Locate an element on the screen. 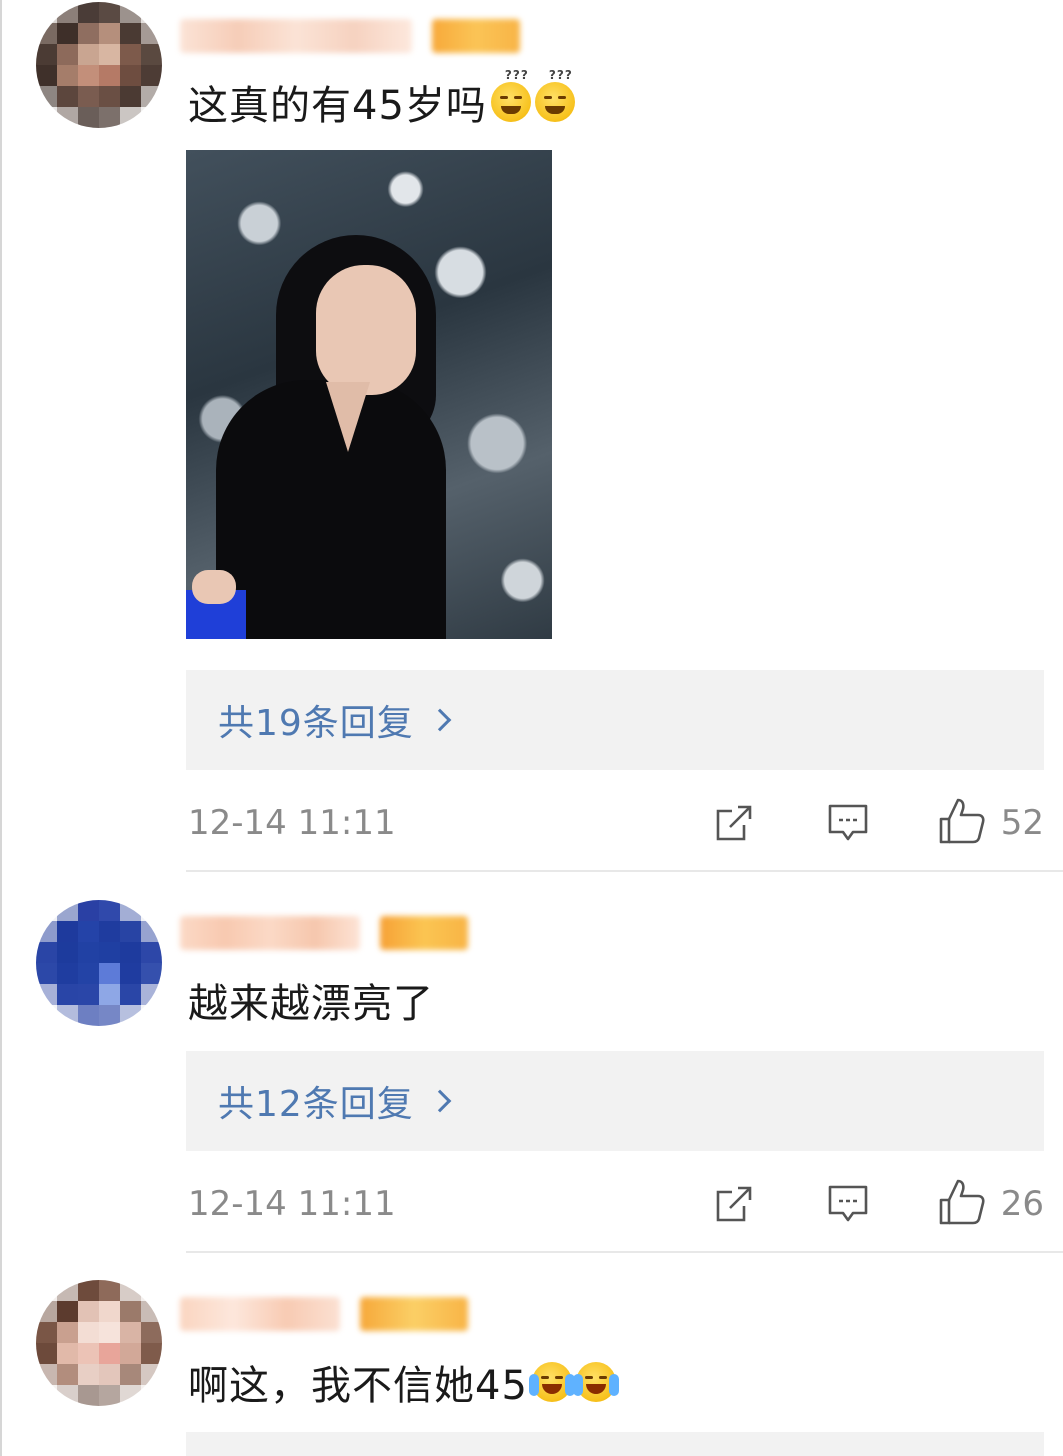 The image size is (1063, 1456). replies-label: 共19条回复 is located at coordinates (316, 723).